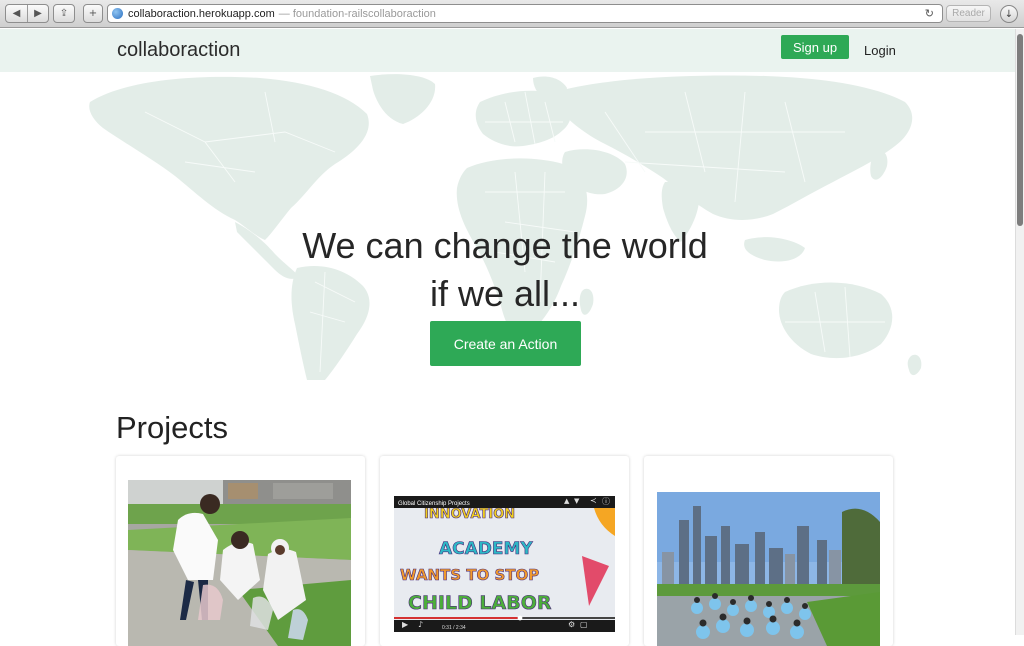 The image size is (1024, 646). What do you see at coordinates (505, 245) in the screenshot?
I see `headline-line-1: We can change the world` at bounding box center [505, 245].